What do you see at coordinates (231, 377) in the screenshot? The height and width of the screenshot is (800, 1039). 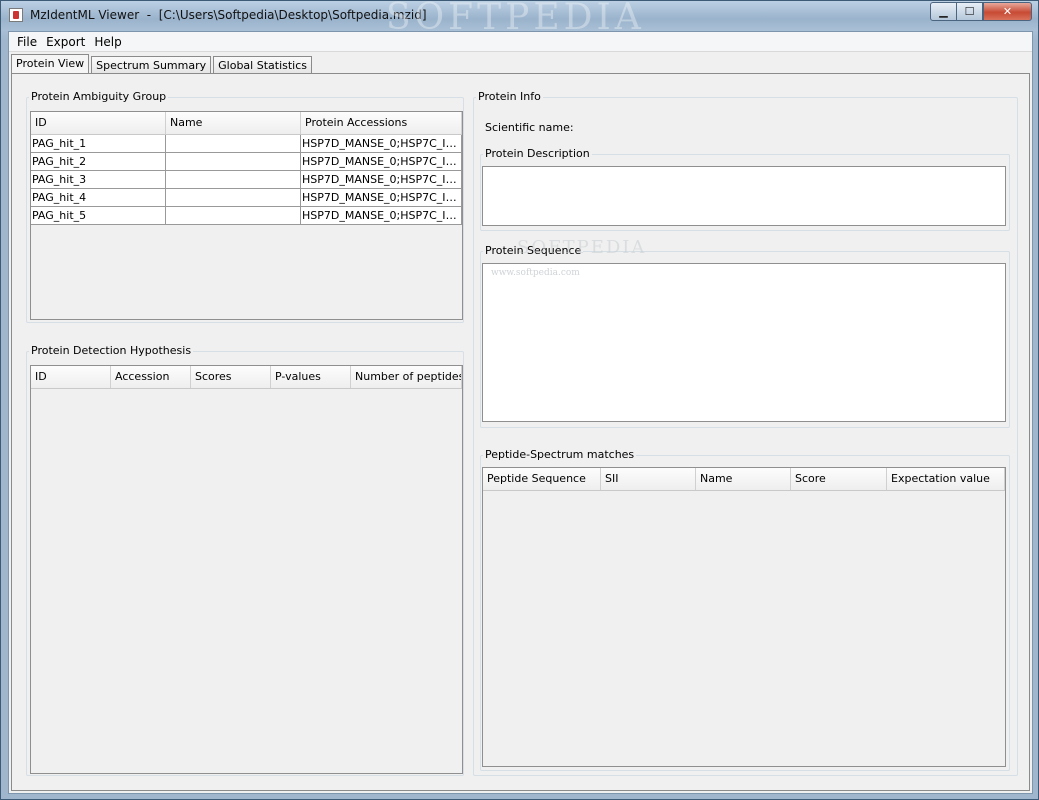 I see `column-header-scores: Scores` at bounding box center [231, 377].